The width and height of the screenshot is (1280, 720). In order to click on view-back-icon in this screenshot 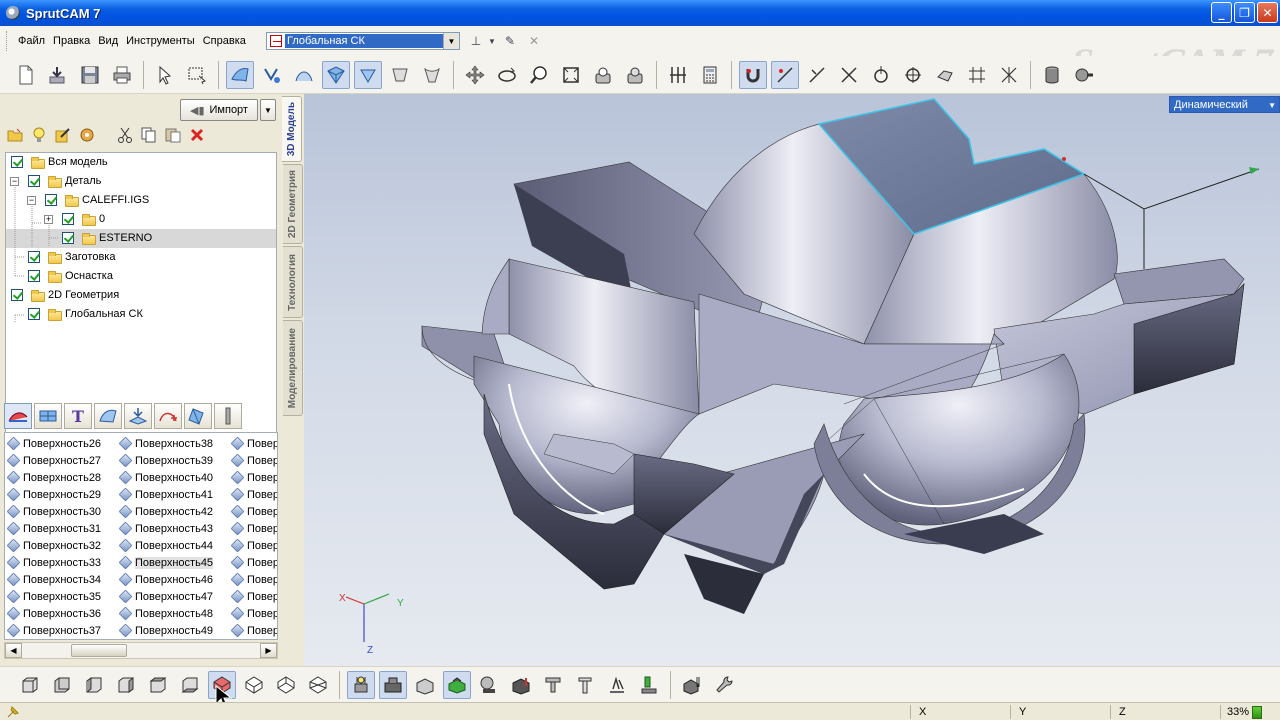, I will do `click(62, 685)`.